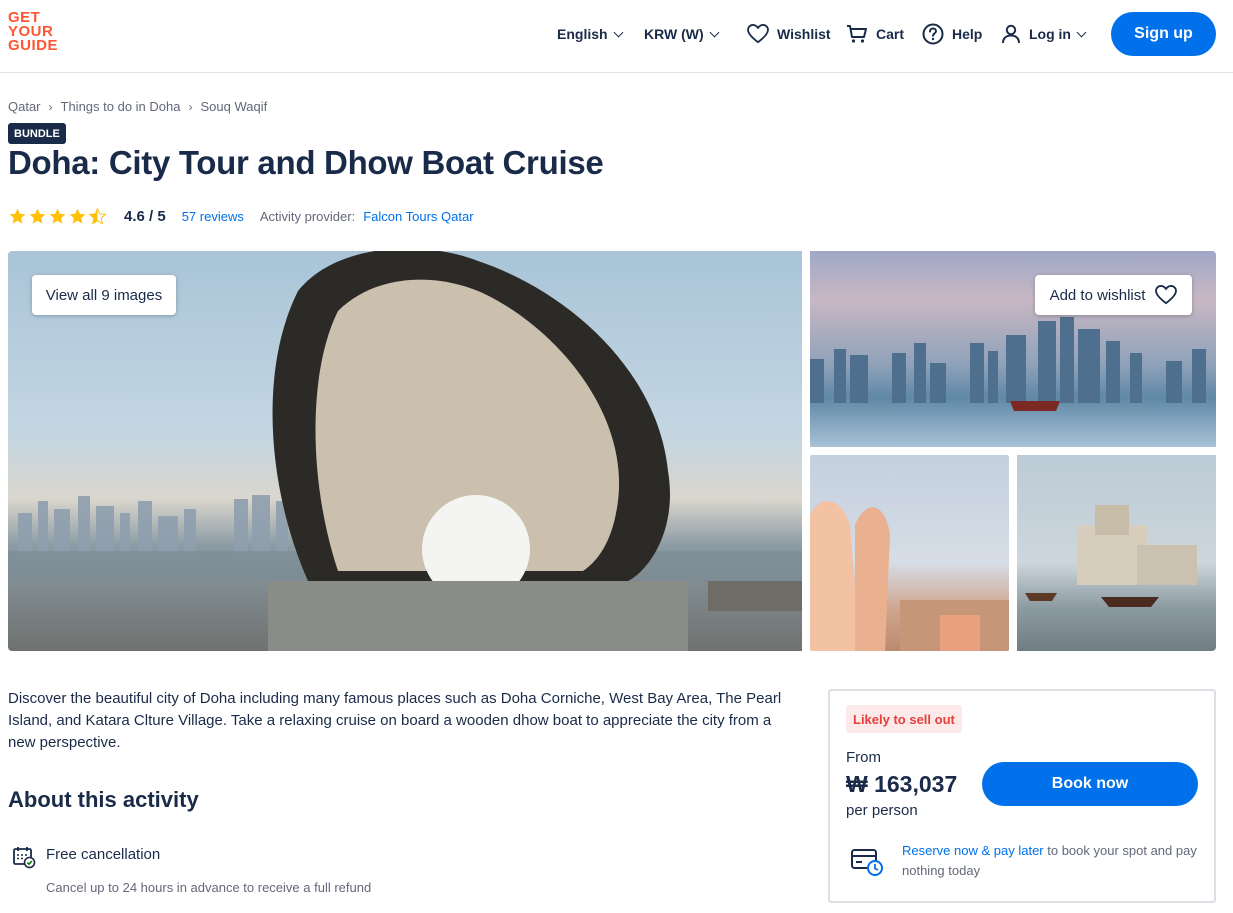  What do you see at coordinates (882, 810) in the screenshot?
I see `per-person-label: per person` at bounding box center [882, 810].